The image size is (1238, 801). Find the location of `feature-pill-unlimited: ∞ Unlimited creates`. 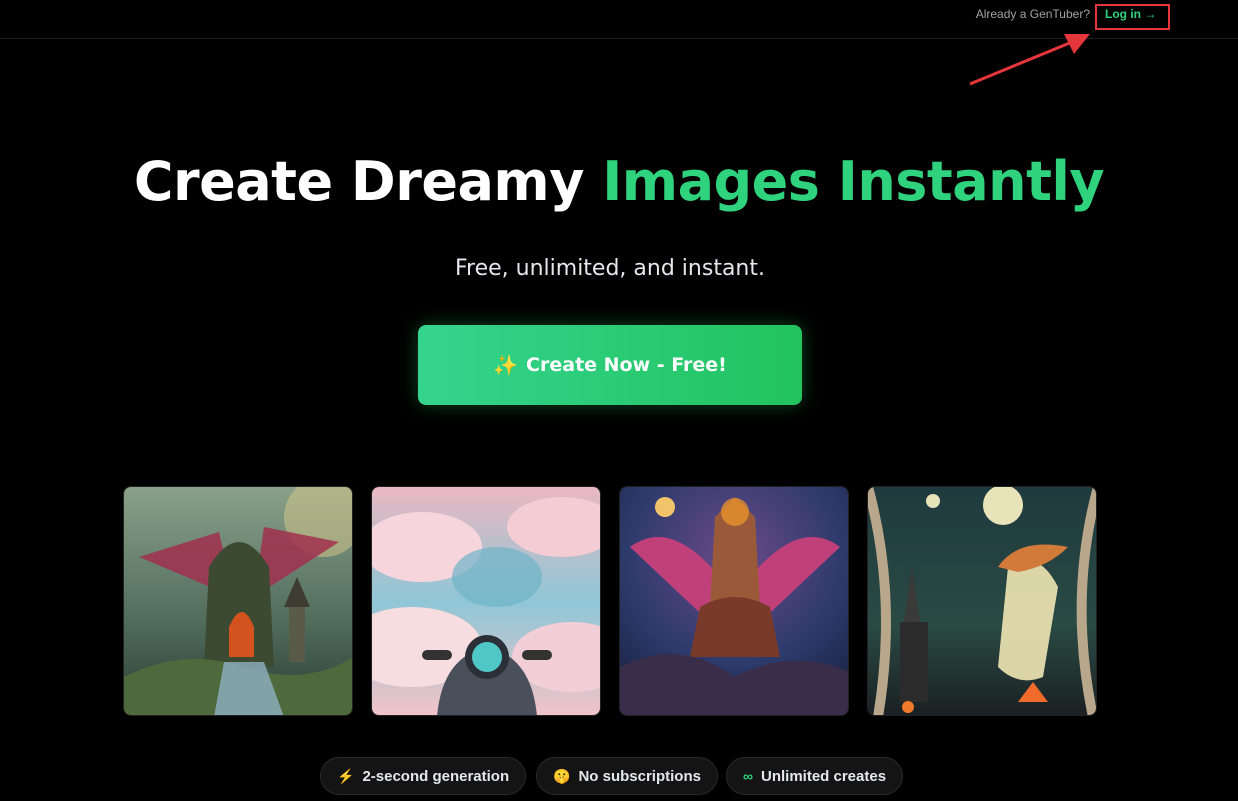

feature-pill-unlimited: ∞ Unlimited creates is located at coordinates (815, 776).